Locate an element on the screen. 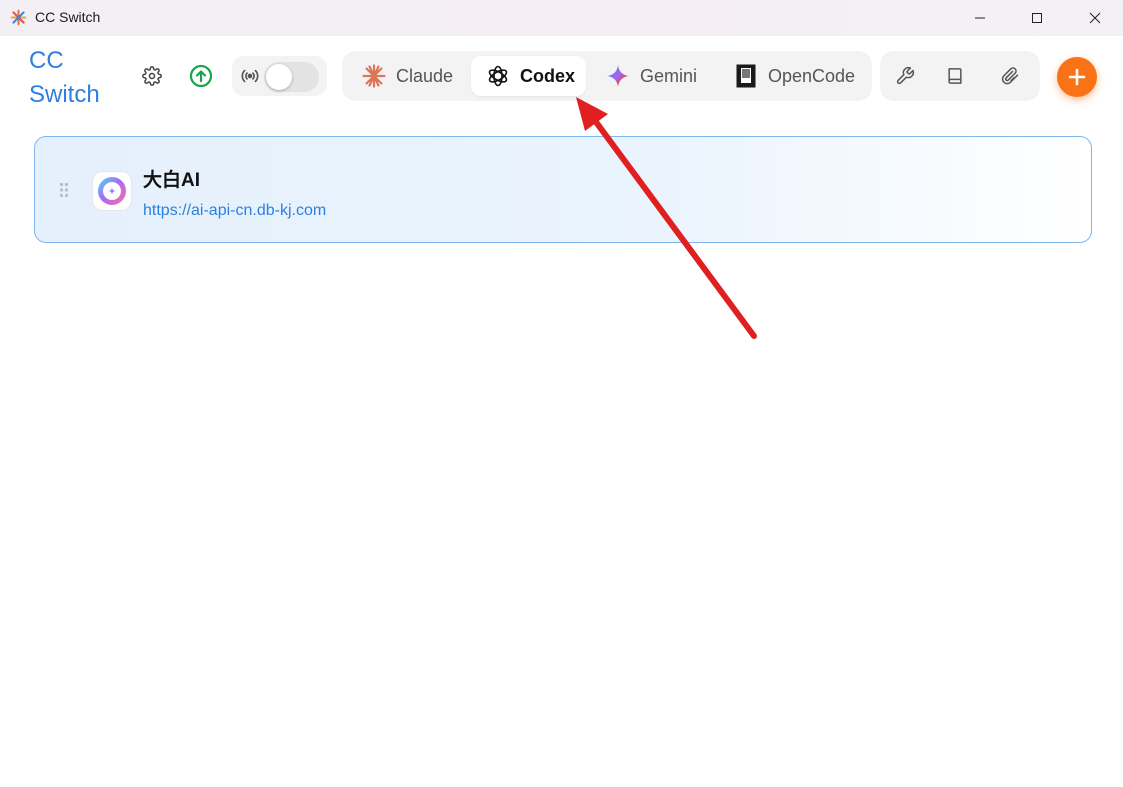 This screenshot has height=787, width=1123. maximize-icon is located at coordinates (1037, 18).